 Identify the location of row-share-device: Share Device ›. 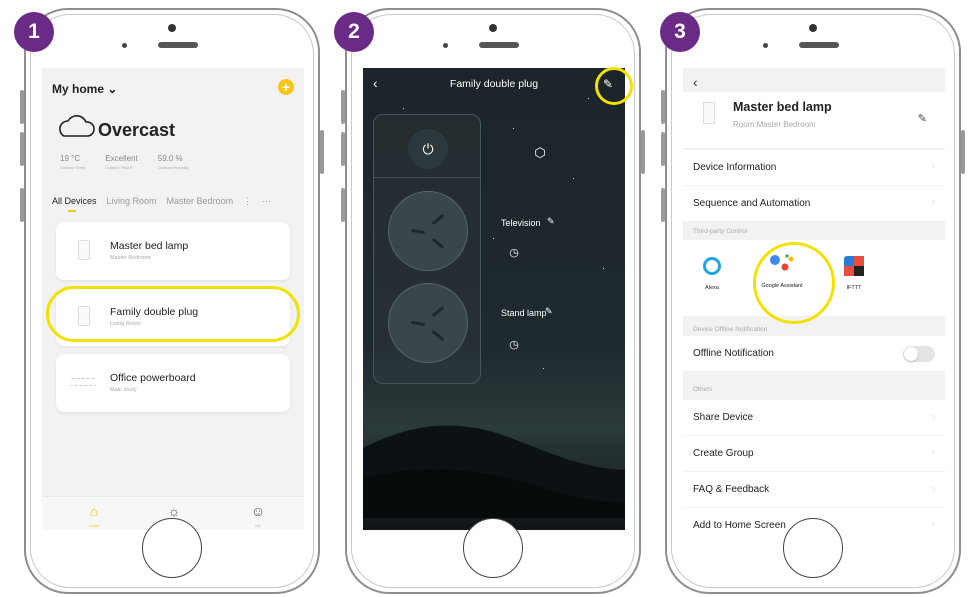
(814, 418).